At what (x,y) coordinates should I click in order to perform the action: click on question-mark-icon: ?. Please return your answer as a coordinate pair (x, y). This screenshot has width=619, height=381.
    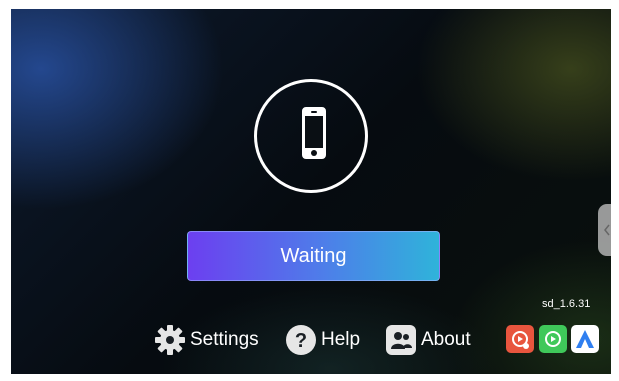
    Looking at the image, I should click on (301, 340).